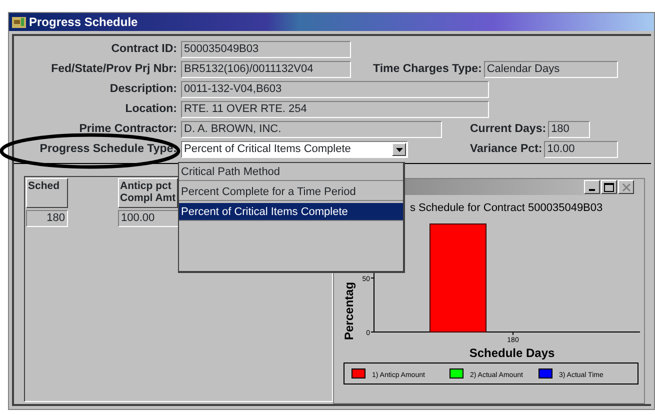  I want to click on field-label: Time Charges Type:, so click(427, 69).